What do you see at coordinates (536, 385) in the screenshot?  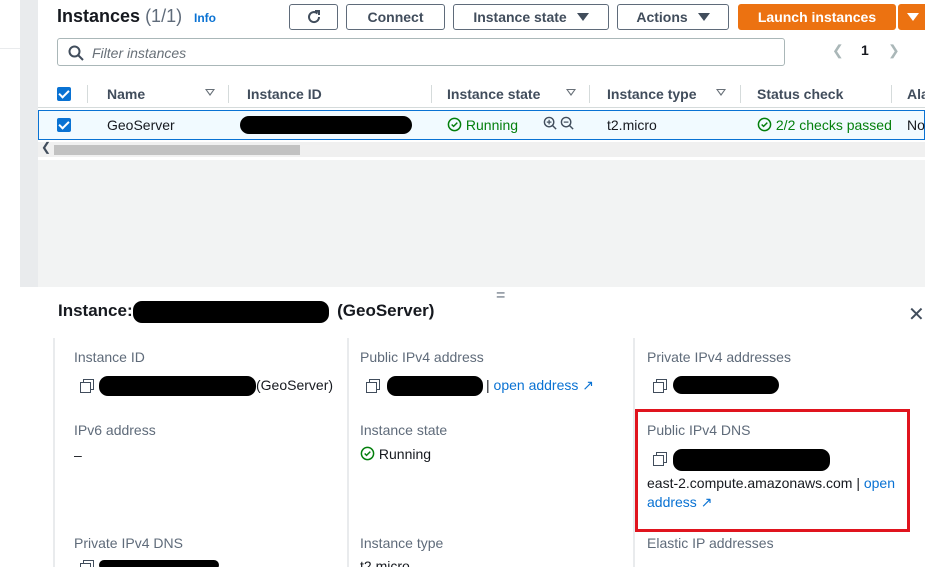 I see `open-address-link: open address` at bounding box center [536, 385].